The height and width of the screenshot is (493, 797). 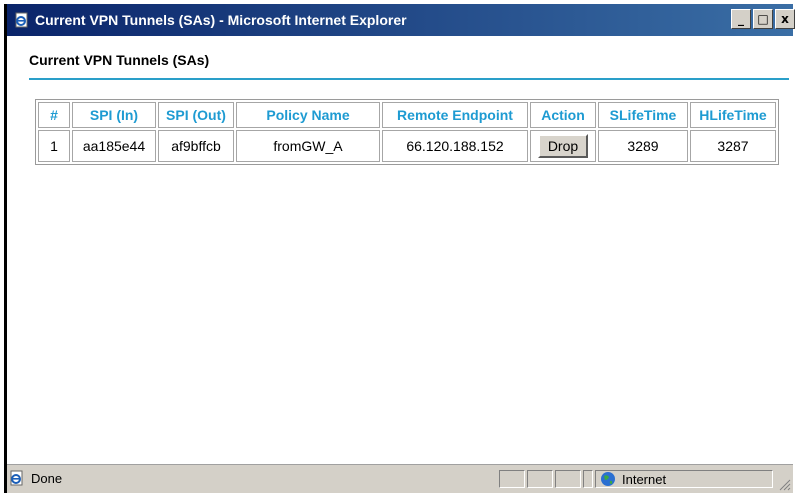 What do you see at coordinates (785, 19) in the screenshot?
I see `close-button: x` at bounding box center [785, 19].